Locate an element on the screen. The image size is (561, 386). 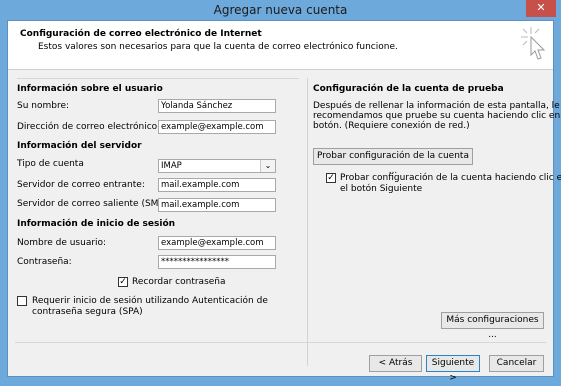
back-button: < Atrás is located at coordinates (395, 363).